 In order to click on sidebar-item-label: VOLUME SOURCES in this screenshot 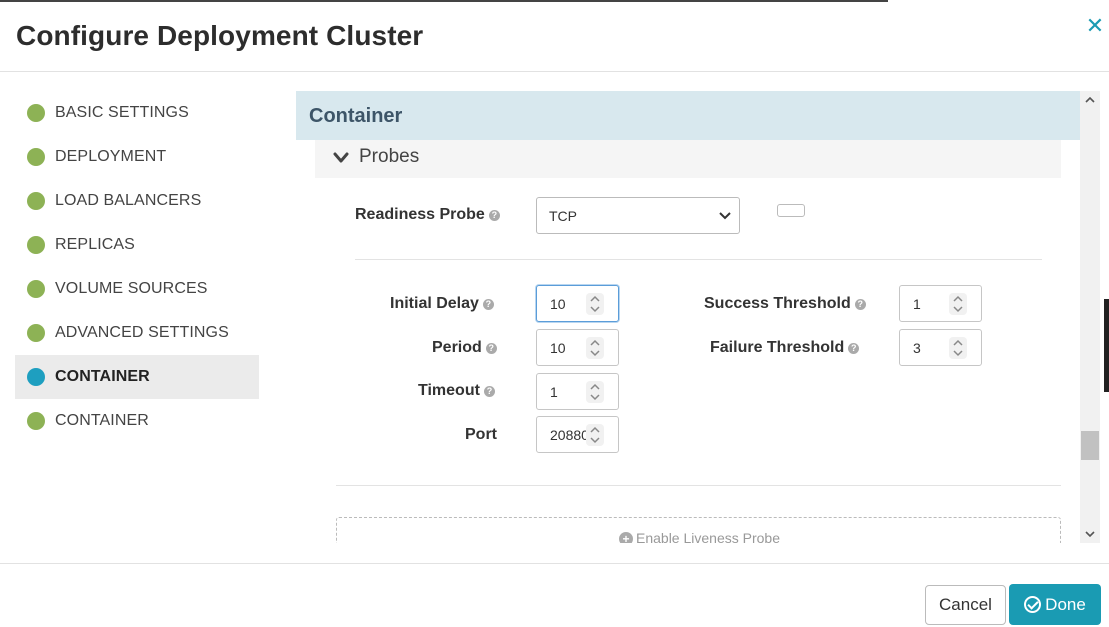, I will do `click(131, 288)`.